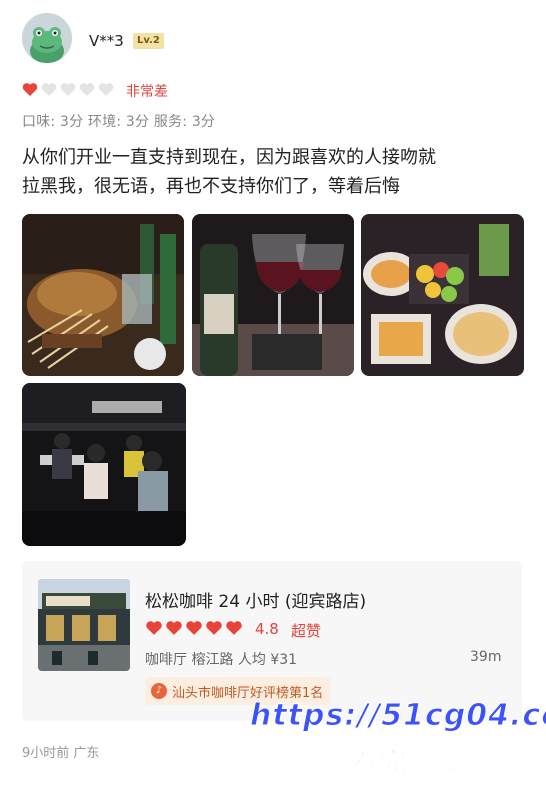 This screenshot has height=800, width=546. I want to click on level-badge: Lv.2, so click(148, 41).